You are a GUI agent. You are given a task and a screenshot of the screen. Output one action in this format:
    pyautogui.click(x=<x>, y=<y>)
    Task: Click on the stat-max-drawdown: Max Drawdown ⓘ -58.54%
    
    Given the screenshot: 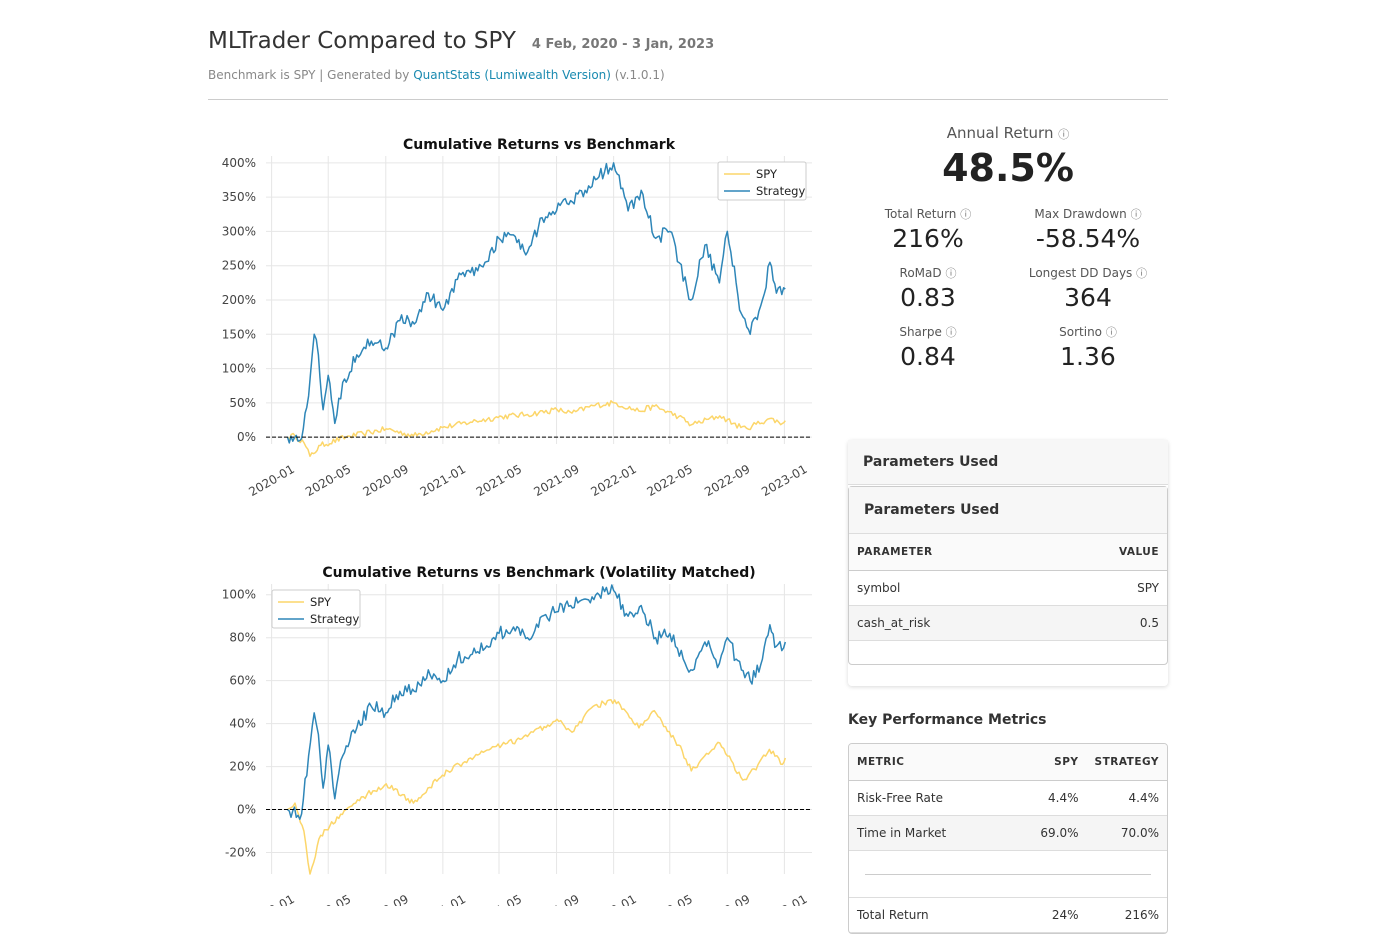 What is the action you would take?
    pyautogui.click(x=1088, y=229)
    